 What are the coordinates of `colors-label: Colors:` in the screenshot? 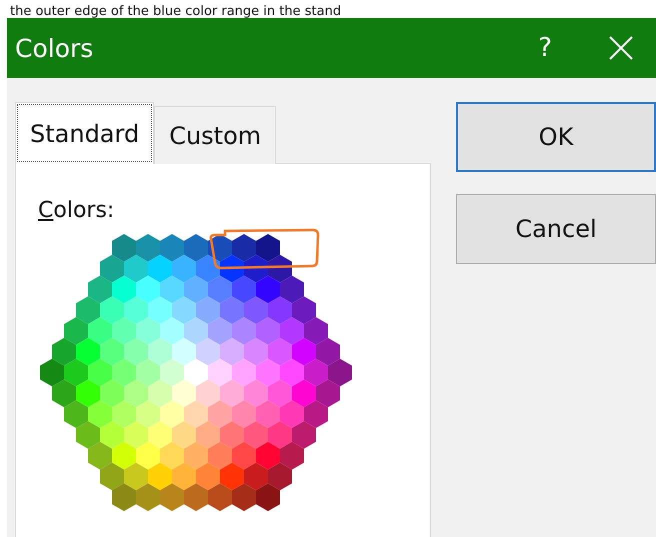 It's located at (76, 210).